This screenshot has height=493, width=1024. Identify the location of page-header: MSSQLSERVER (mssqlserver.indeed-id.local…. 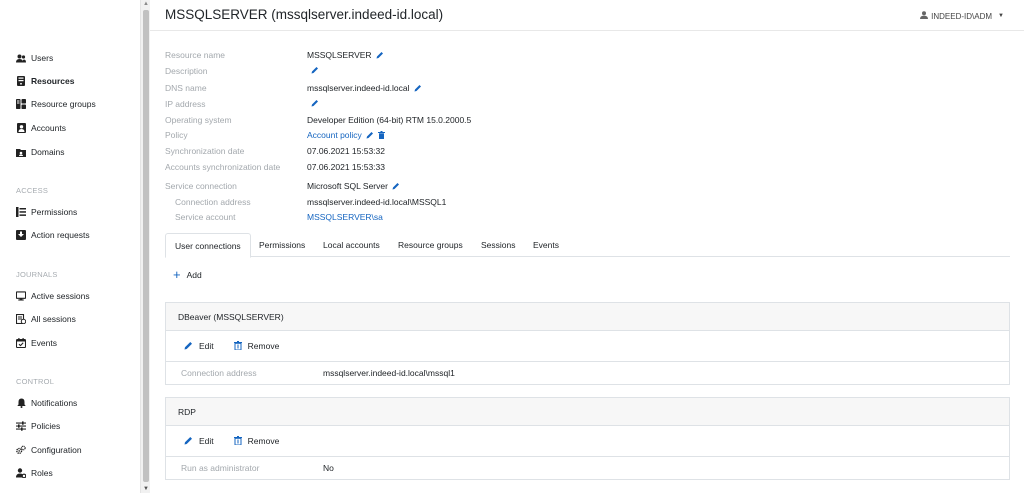
(587, 15).